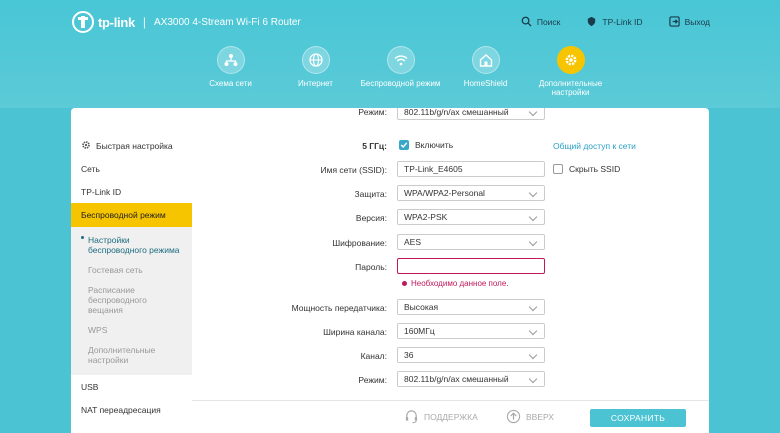 The image size is (780, 433). Describe the element at coordinates (485, 83) in the screenshot. I see `nav-homeshield-label: HomeShield` at that location.